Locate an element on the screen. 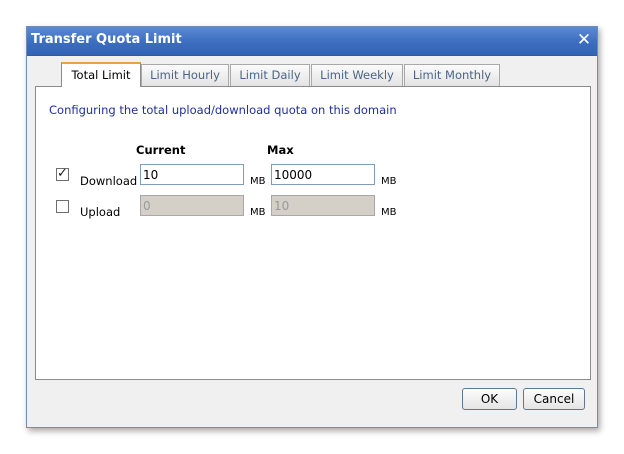 The width and height of the screenshot is (624, 454). download-max-input is located at coordinates (323, 174).